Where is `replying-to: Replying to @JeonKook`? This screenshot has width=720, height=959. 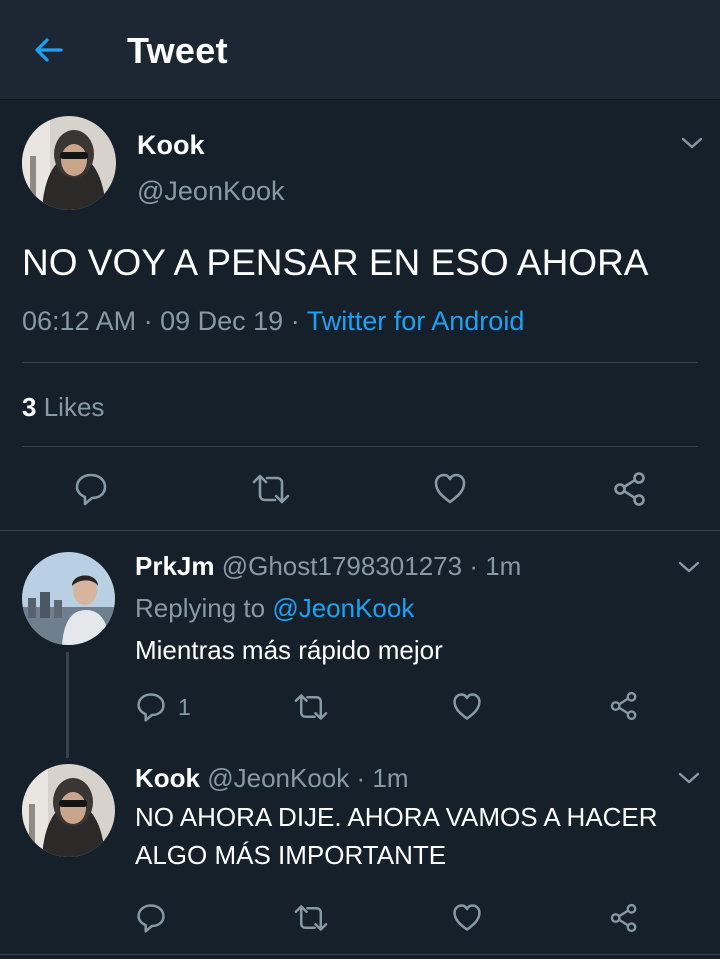
replying-to: Replying to @JeonKook is located at coordinates (274, 608).